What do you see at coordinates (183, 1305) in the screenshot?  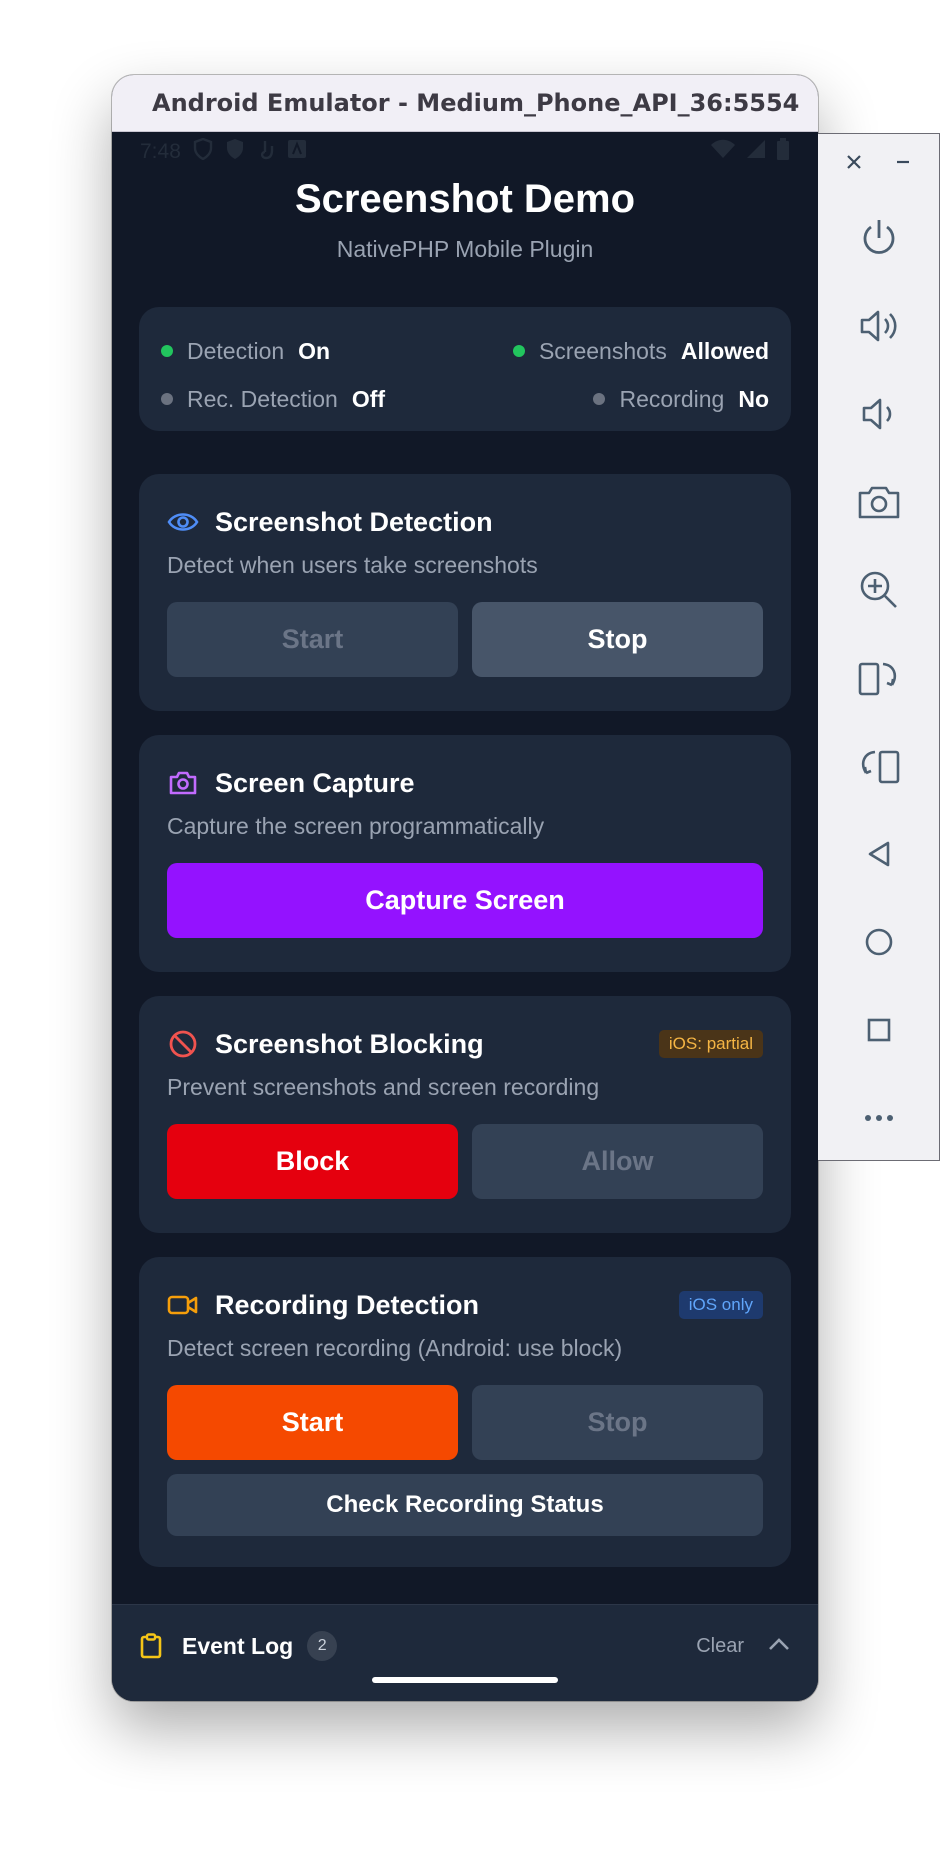 I see `video-icon` at bounding box center [183, 1305].